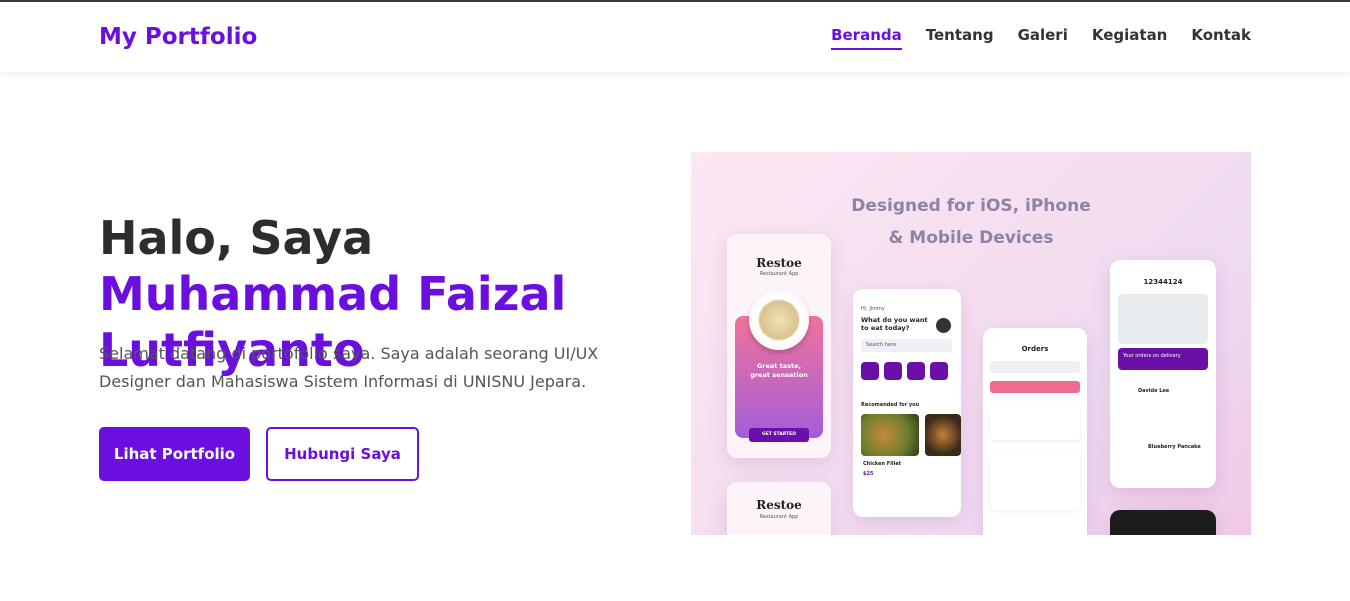  I want to click on nav-link-galeri: Galeri, so click(1043, 38).